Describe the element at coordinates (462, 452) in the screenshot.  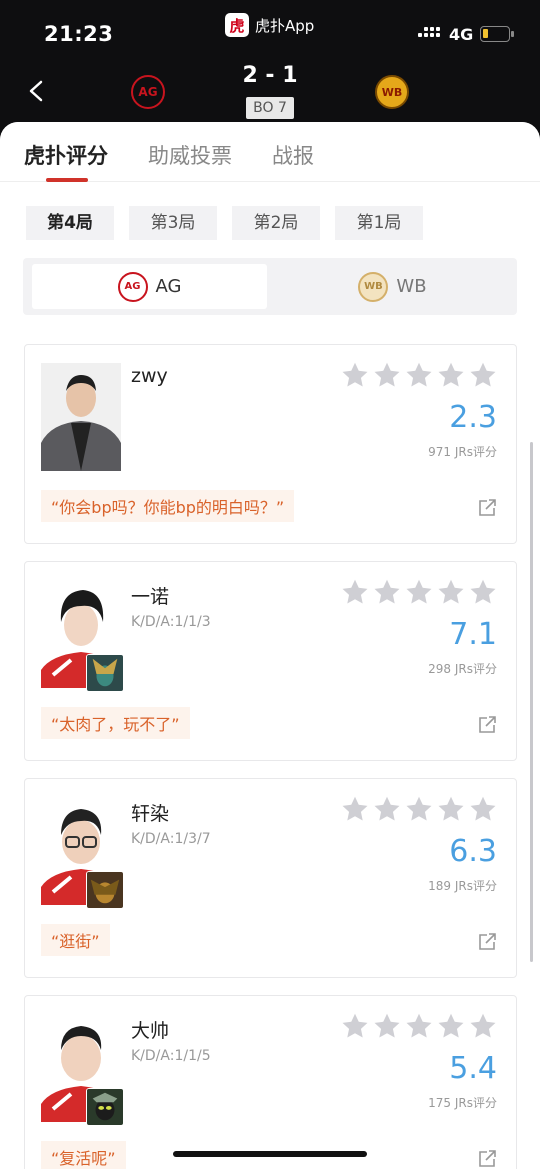
I see `rating-count: 971 JRs评分` at that location.